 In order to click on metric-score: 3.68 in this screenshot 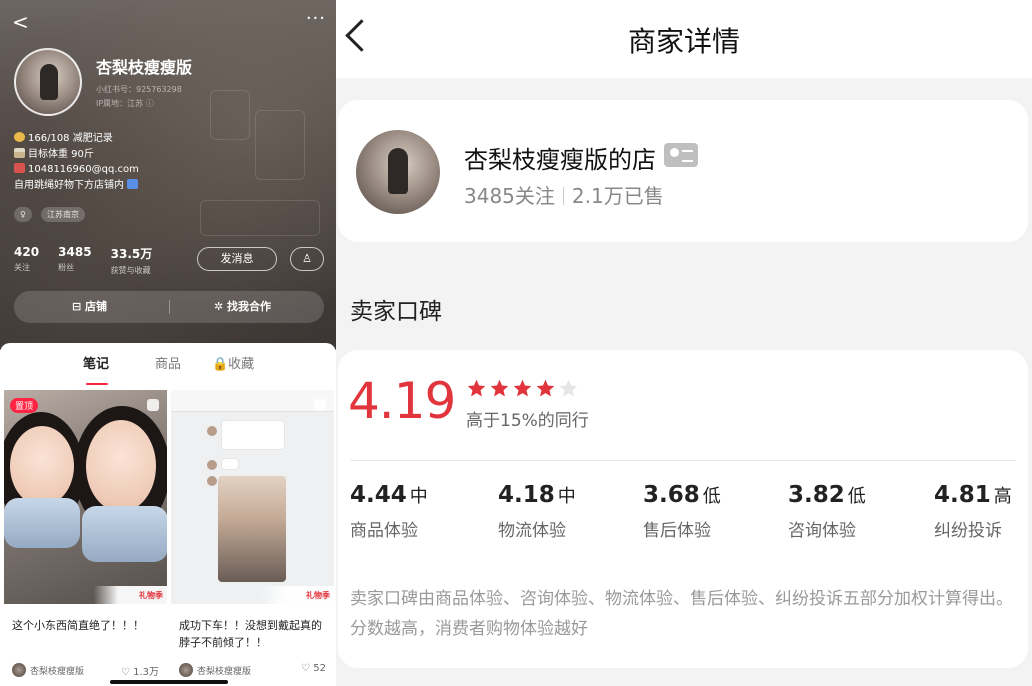, I will do `click(671, 495)`.